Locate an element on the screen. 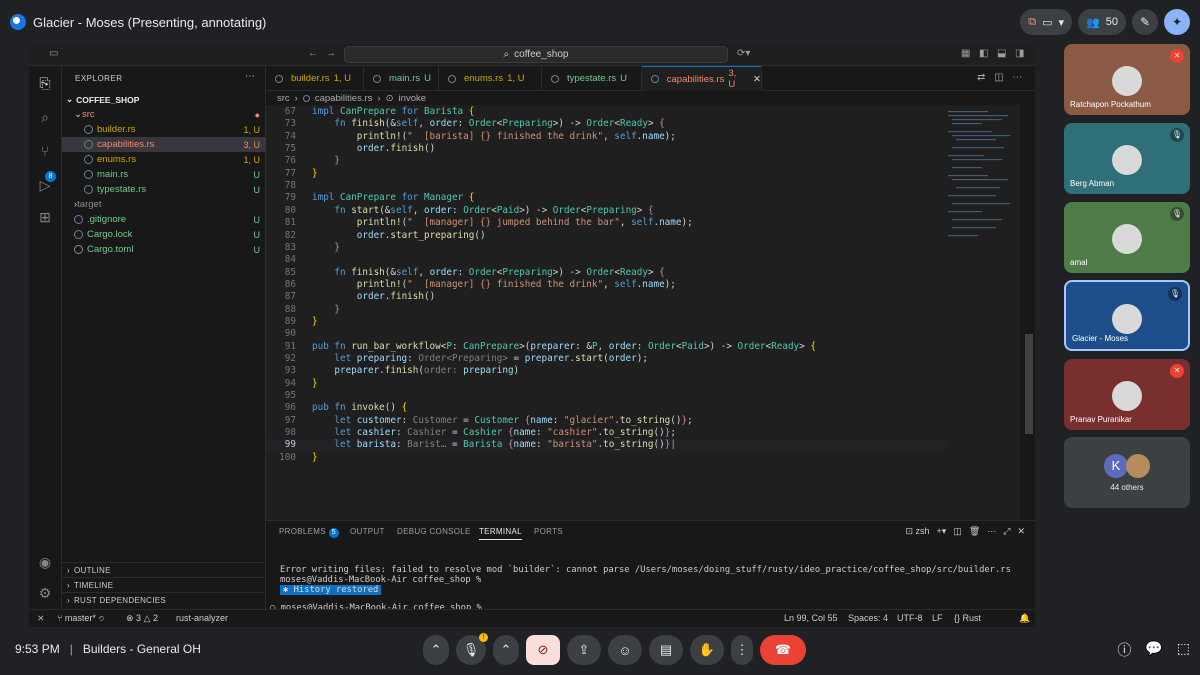 The image size is (1200, 675). command-center-search: ⌕ coffee_shop is located at coordinates (536, 54).